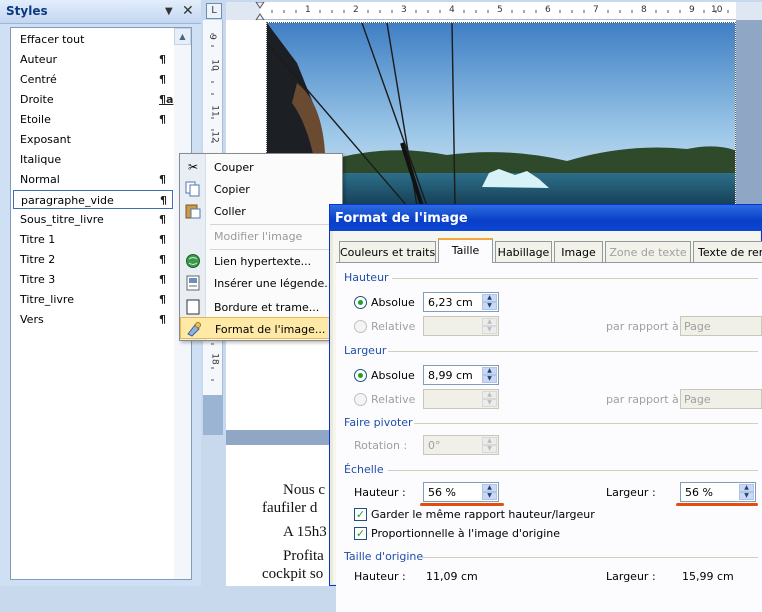  Describe the element at coordinates (494, 11) in the screenshot. I see `horizontal-ruler: 1 2 3 4 5 6 7 8 9 10 11 12` at that location.